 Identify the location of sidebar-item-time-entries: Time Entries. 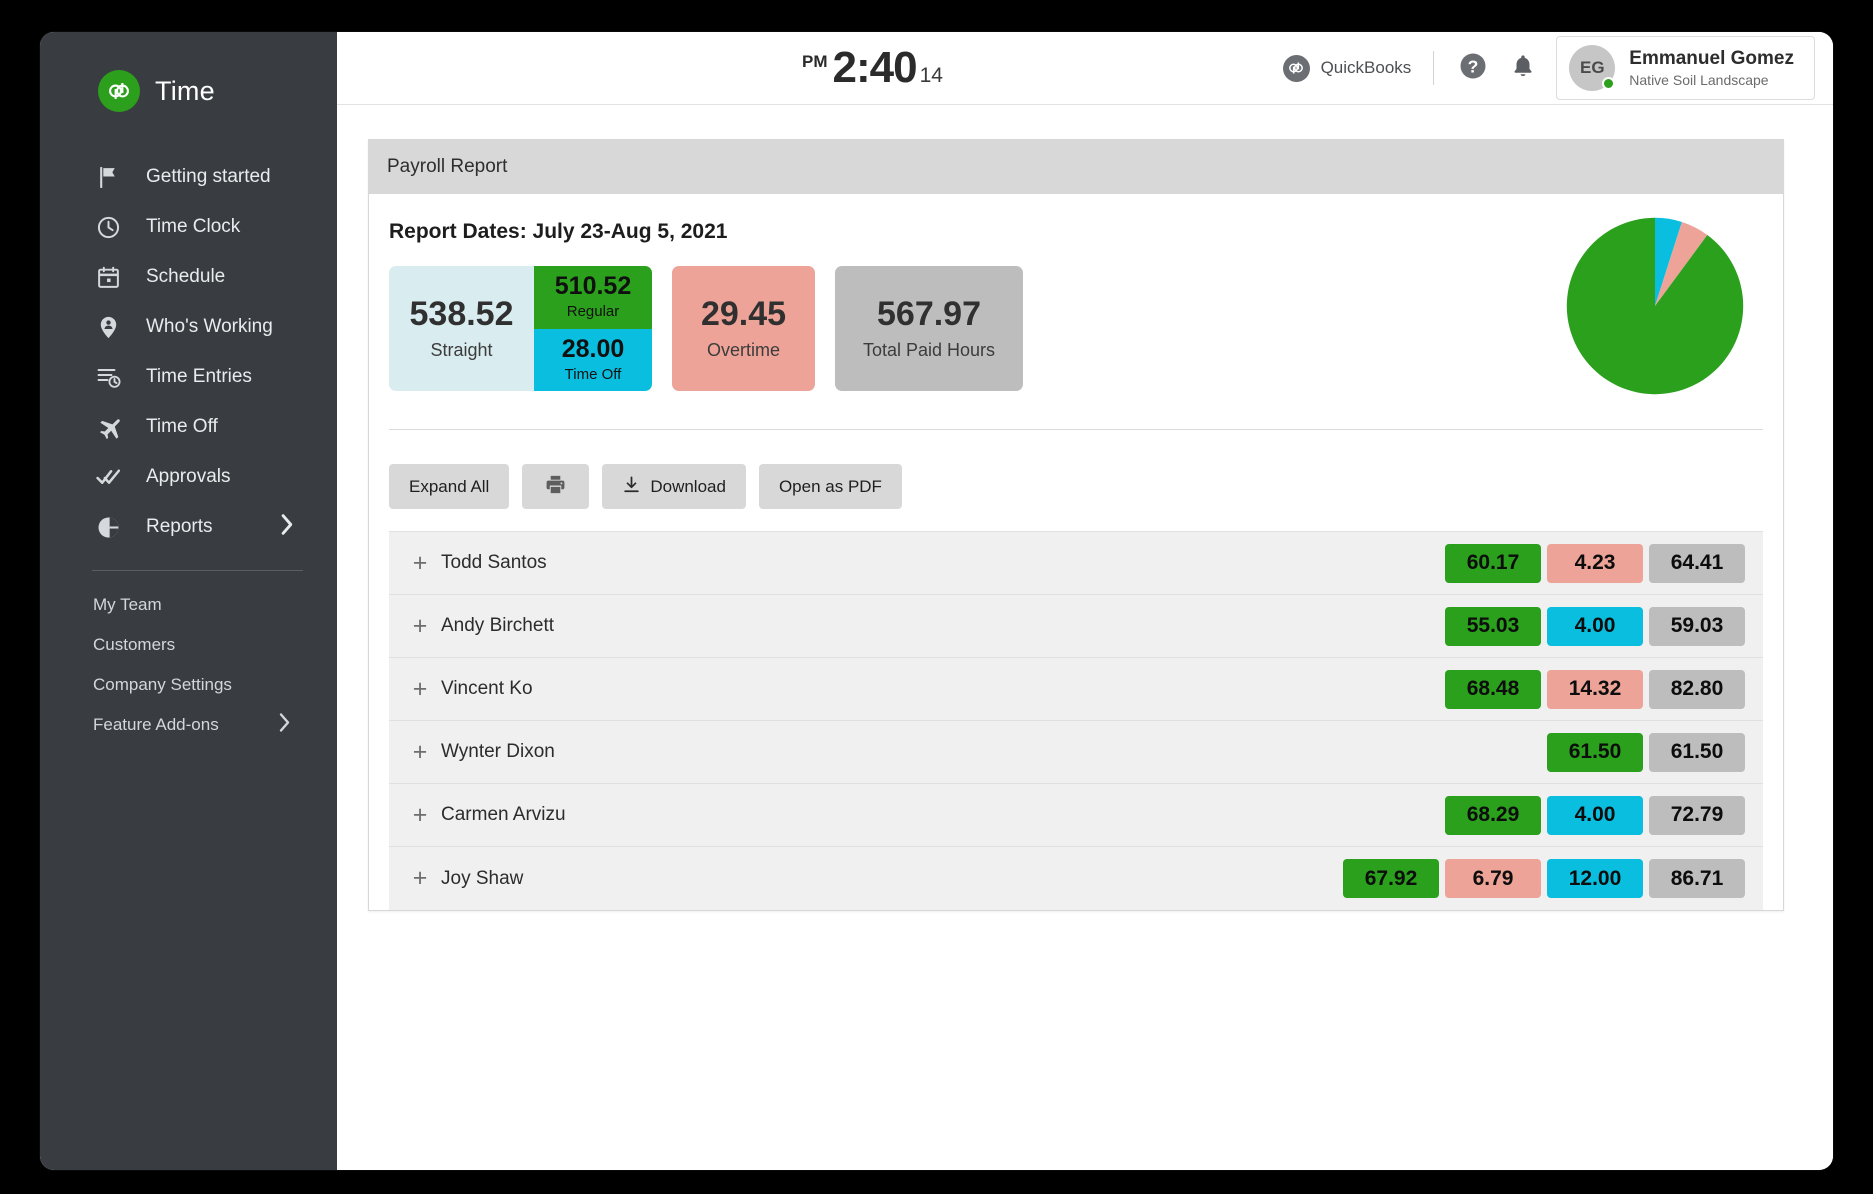
(188, 377).